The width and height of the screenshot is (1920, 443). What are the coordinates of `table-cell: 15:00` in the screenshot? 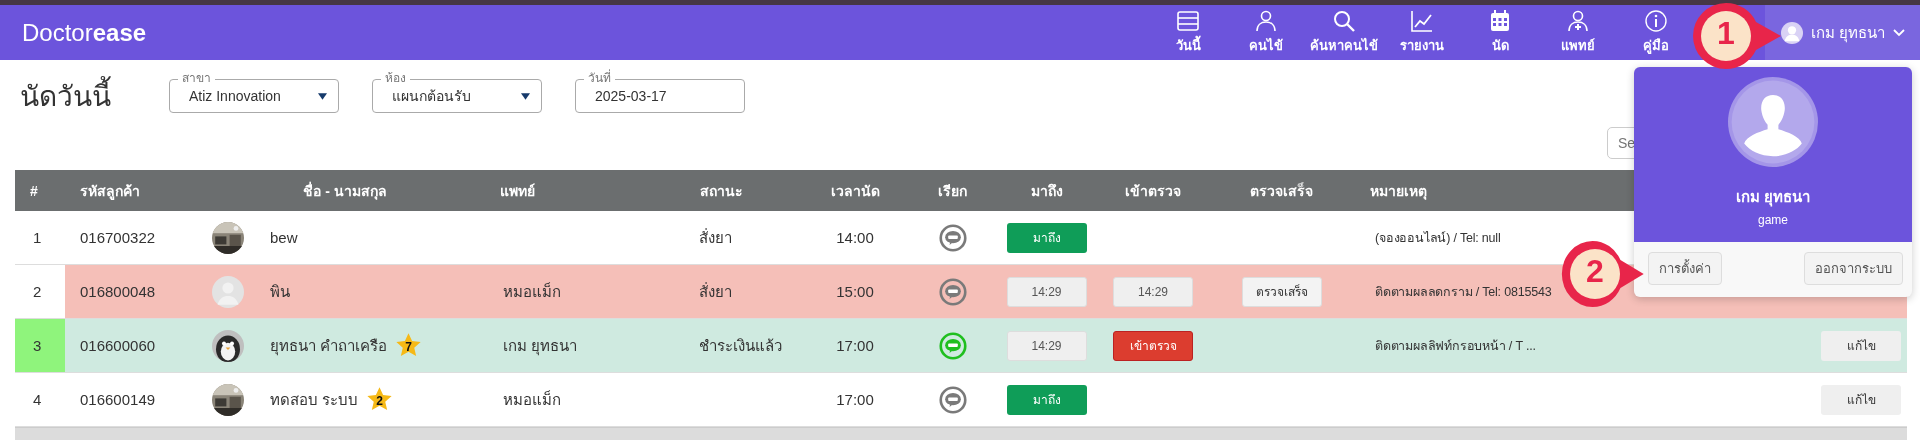 It's located at (855, 291).